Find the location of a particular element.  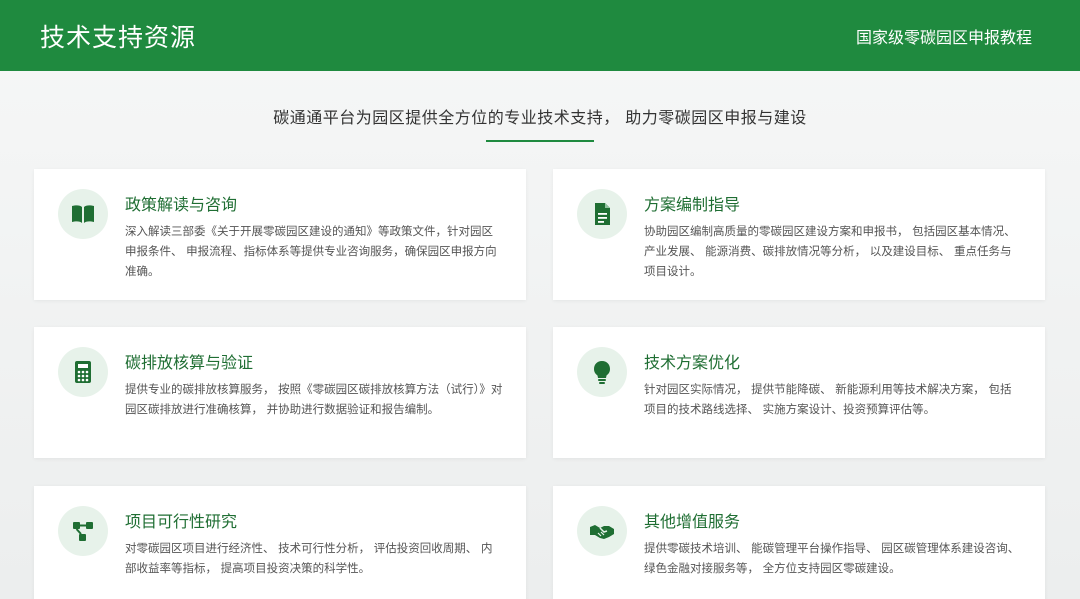

card-title: 政策解读与咨询 is located at coordinates (181, 204).